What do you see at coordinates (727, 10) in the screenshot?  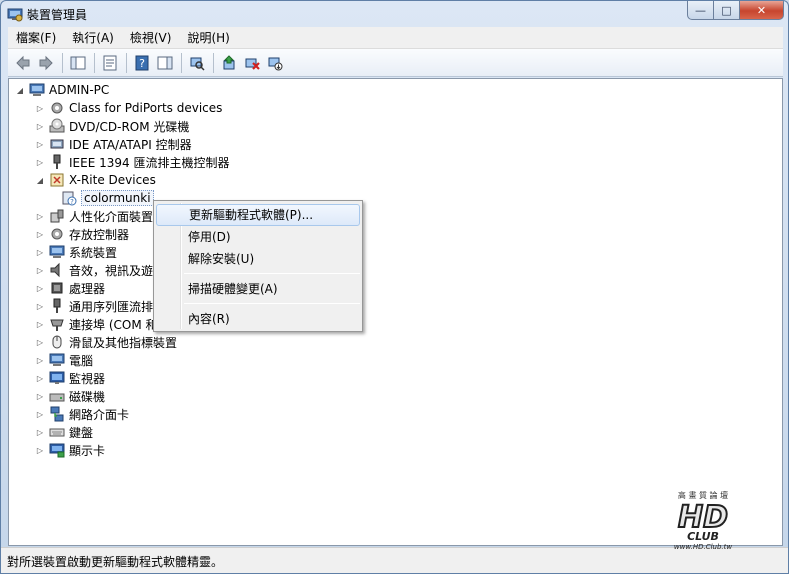 I see `maximize-button: □` at bounding box center [727, 10].